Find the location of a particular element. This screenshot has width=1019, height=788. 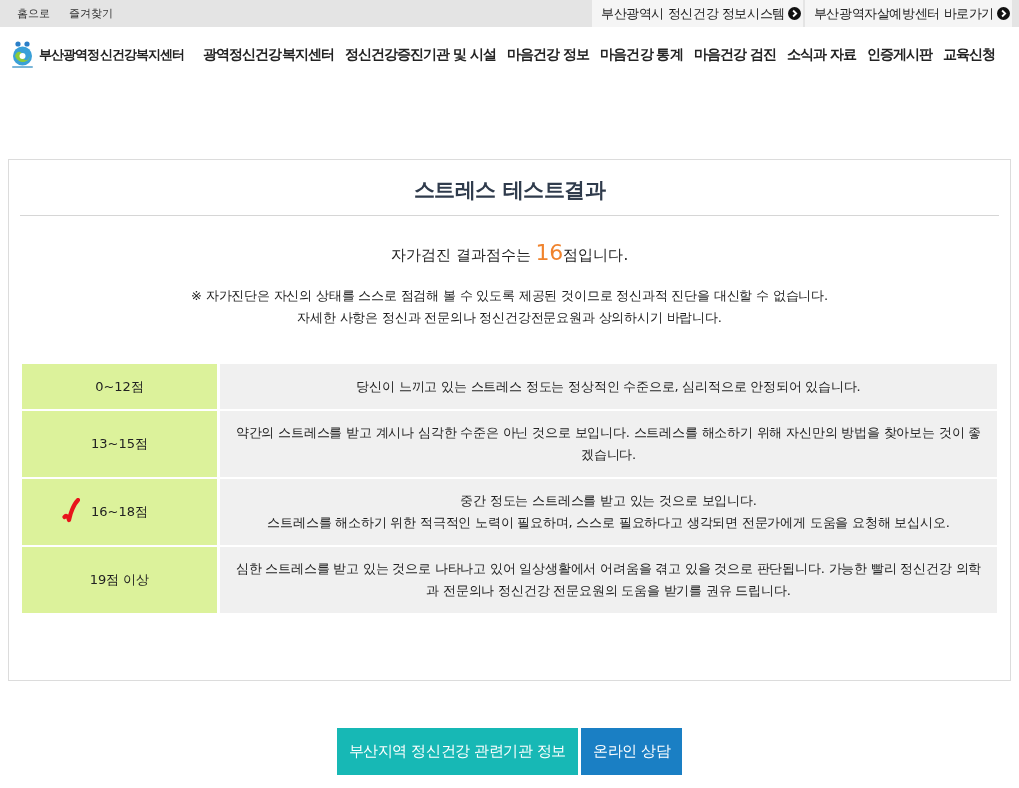

range-cell: 13~15점 is located at coordinates (119, 444).